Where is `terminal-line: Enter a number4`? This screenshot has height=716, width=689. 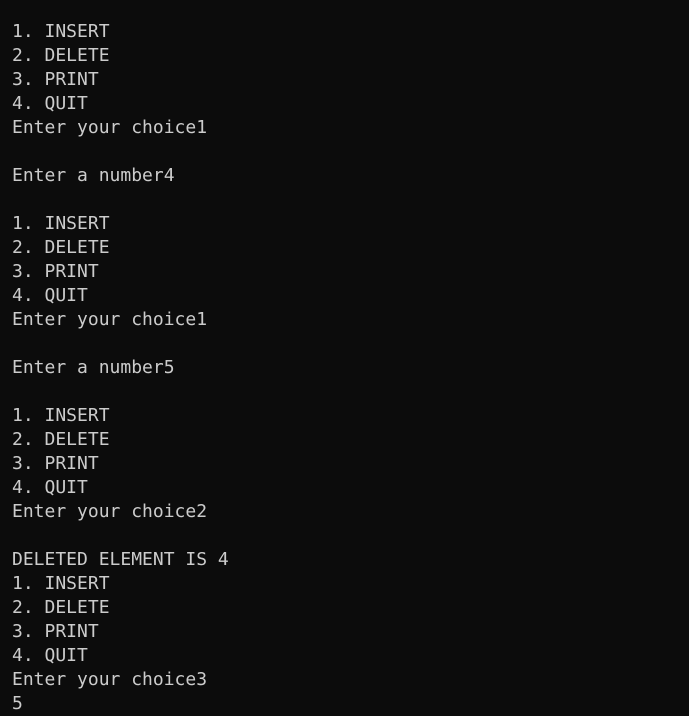 terminal-line: Enter a number4 is located at coordinates (93, 175).